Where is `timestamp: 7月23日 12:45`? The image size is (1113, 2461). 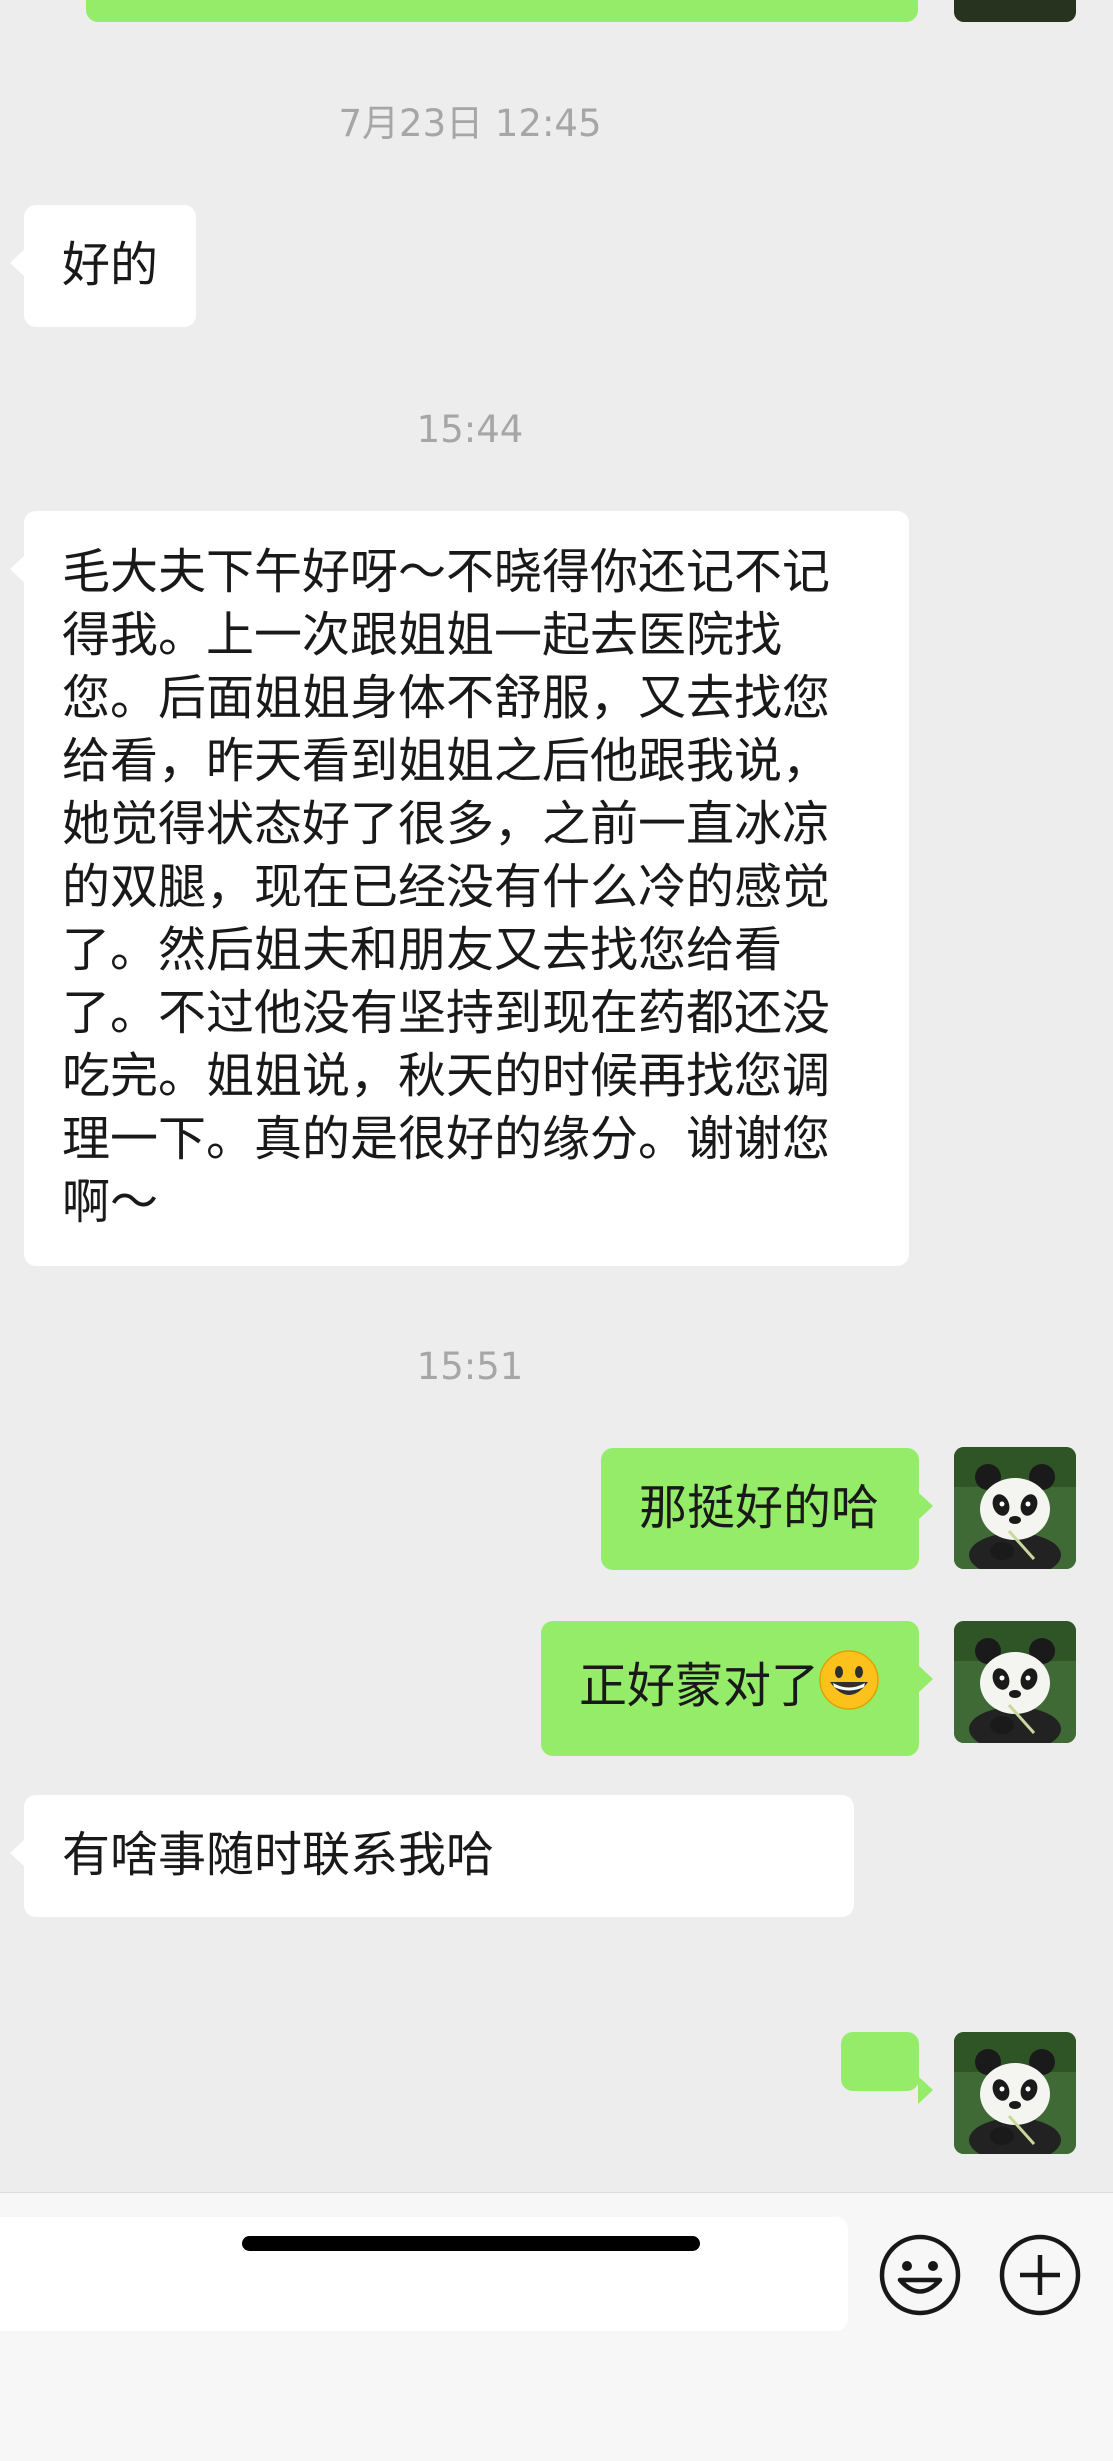
timestamp: 7月23日 12:45 is located at coordinates (470, 123).